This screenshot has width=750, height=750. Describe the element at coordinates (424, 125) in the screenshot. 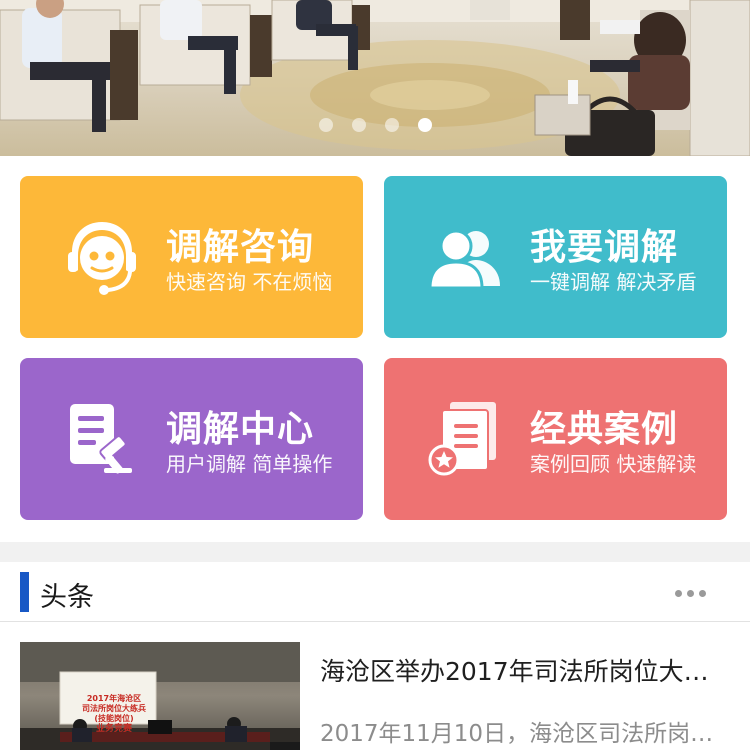

I see `carousel-dot-active` at that location.